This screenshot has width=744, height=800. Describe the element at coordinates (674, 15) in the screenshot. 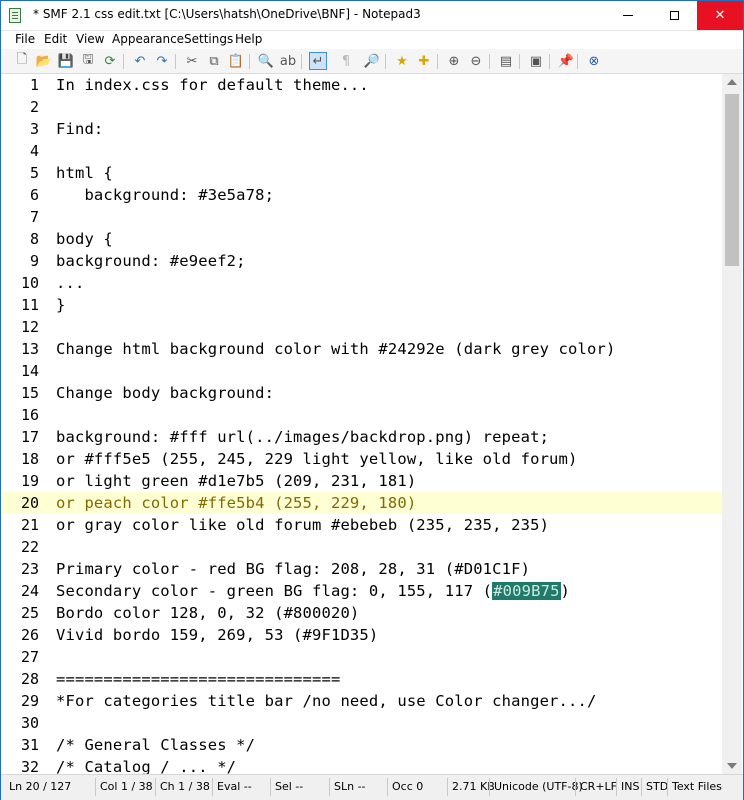

I see `maximize-button` at that location.